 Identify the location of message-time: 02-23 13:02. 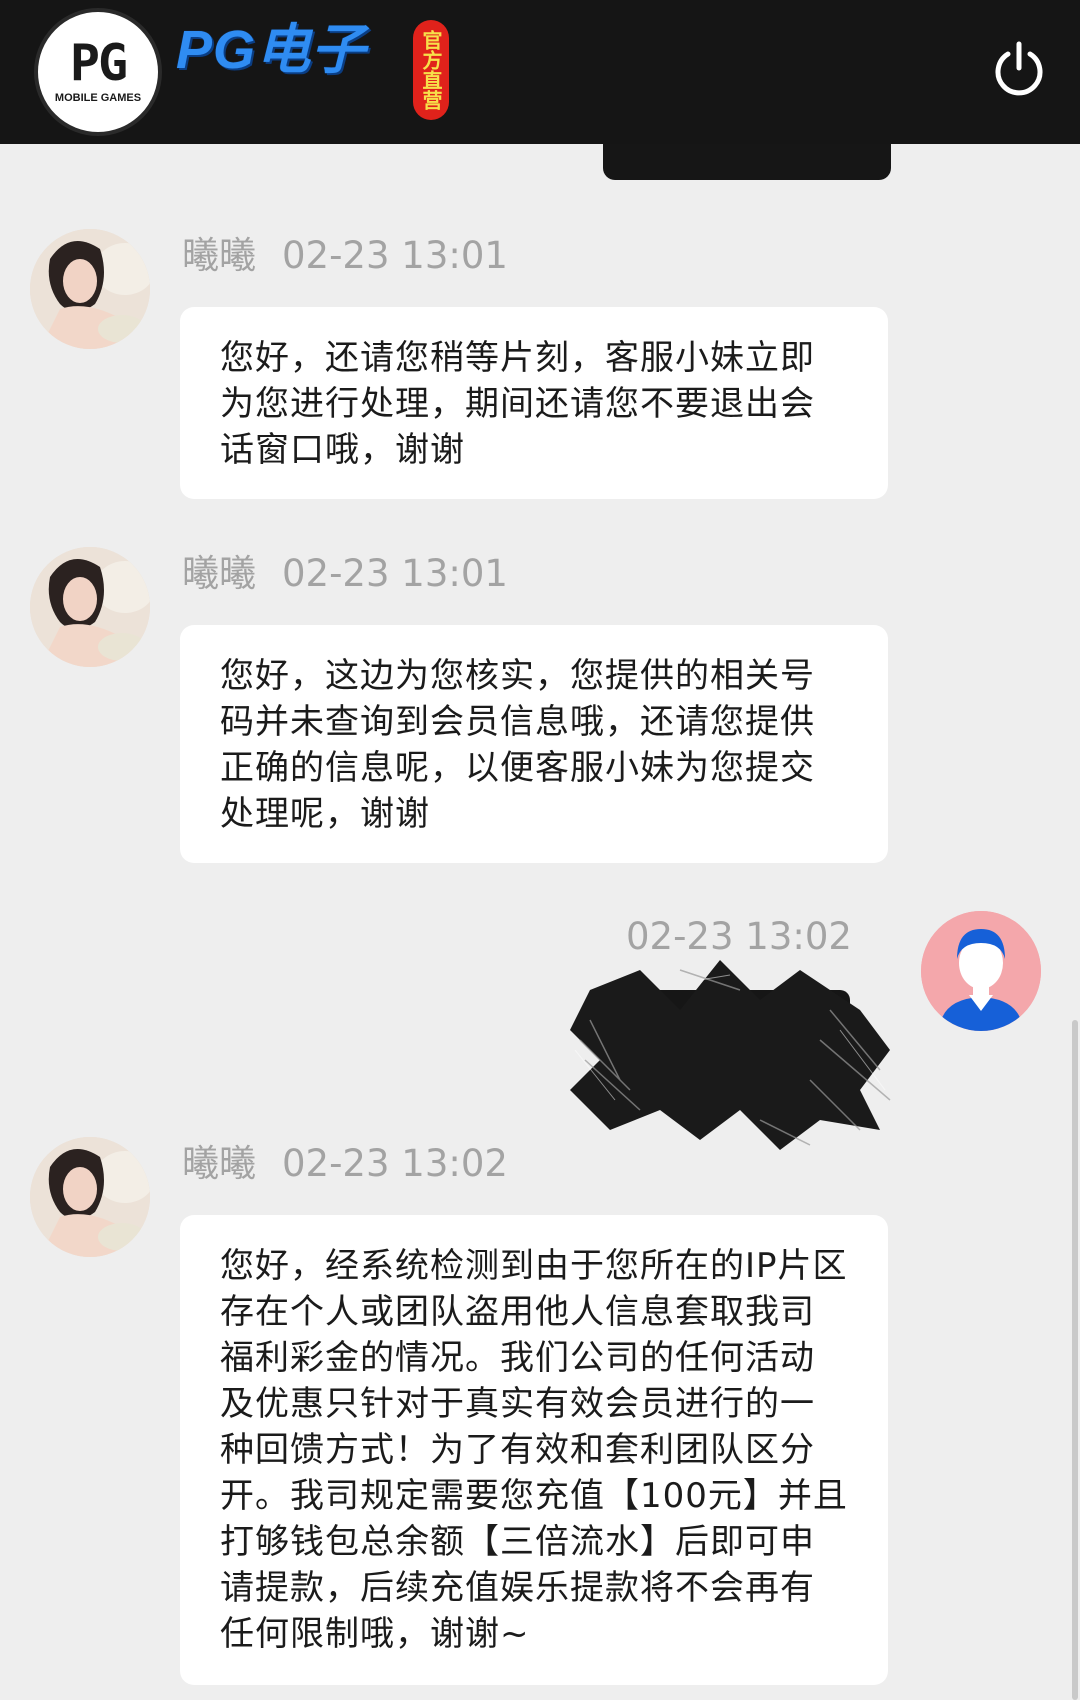
(395, 1163).